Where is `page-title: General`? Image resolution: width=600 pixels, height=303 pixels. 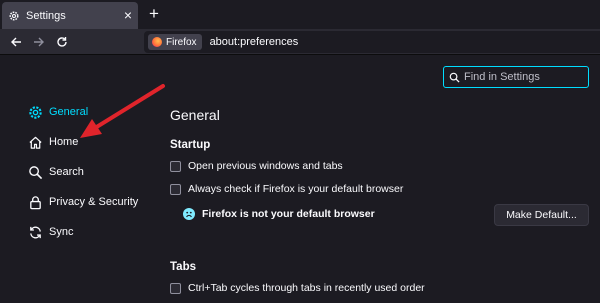 page-title: General is located at coordinates (195, 115).